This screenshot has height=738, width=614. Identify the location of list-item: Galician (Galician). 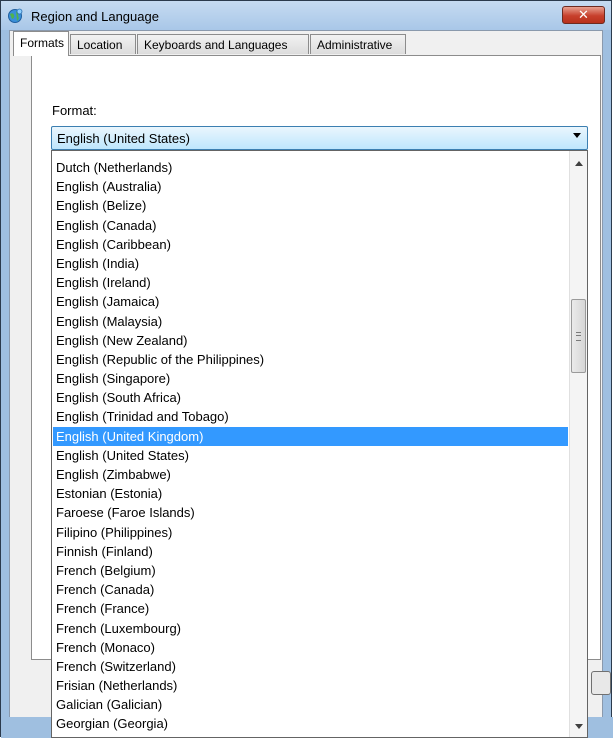
(310, 704).